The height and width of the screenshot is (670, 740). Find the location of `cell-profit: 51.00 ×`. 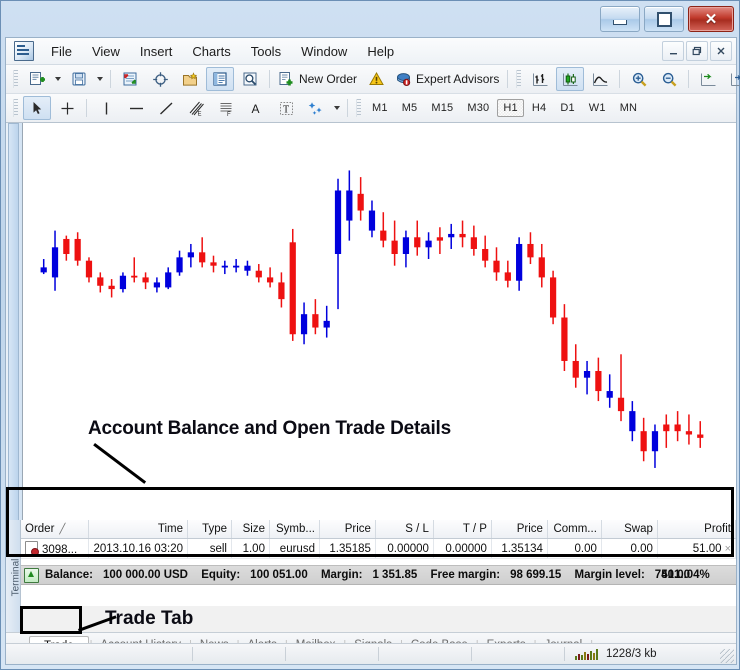

cell-profit: 51.00 × is located at coordinates (697, 548).